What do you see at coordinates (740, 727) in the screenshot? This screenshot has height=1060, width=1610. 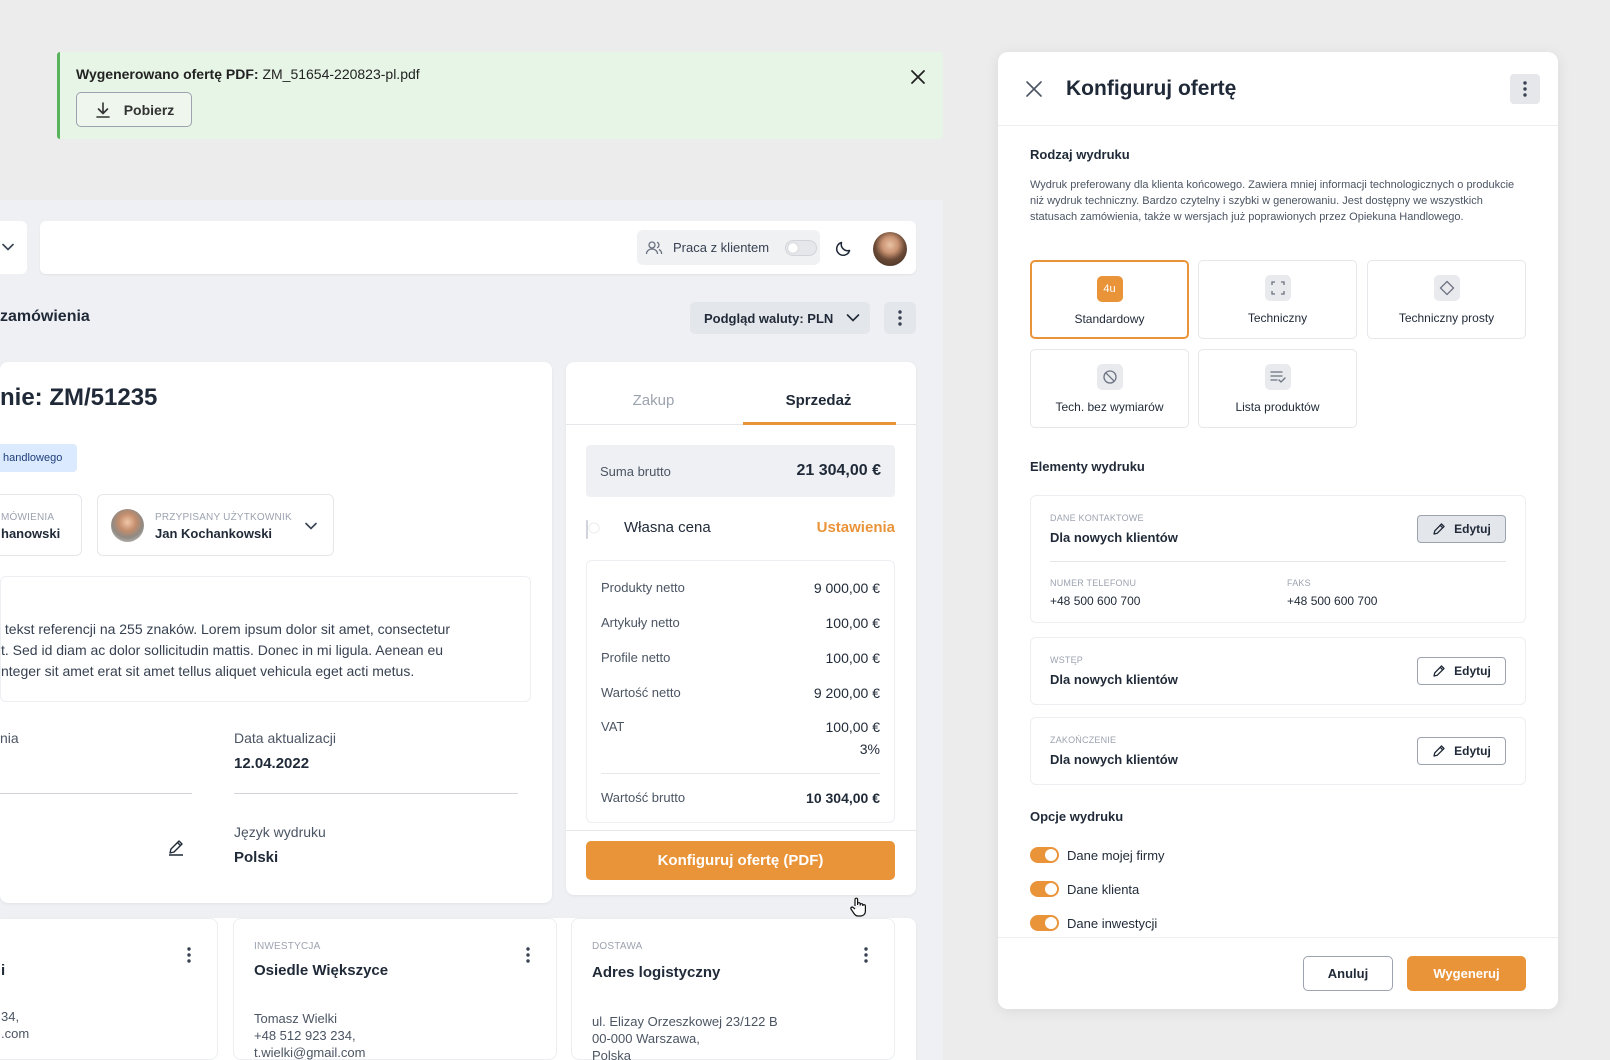 I see `vat-row: VAT 100,00 €` at bounding box center [740, 727].